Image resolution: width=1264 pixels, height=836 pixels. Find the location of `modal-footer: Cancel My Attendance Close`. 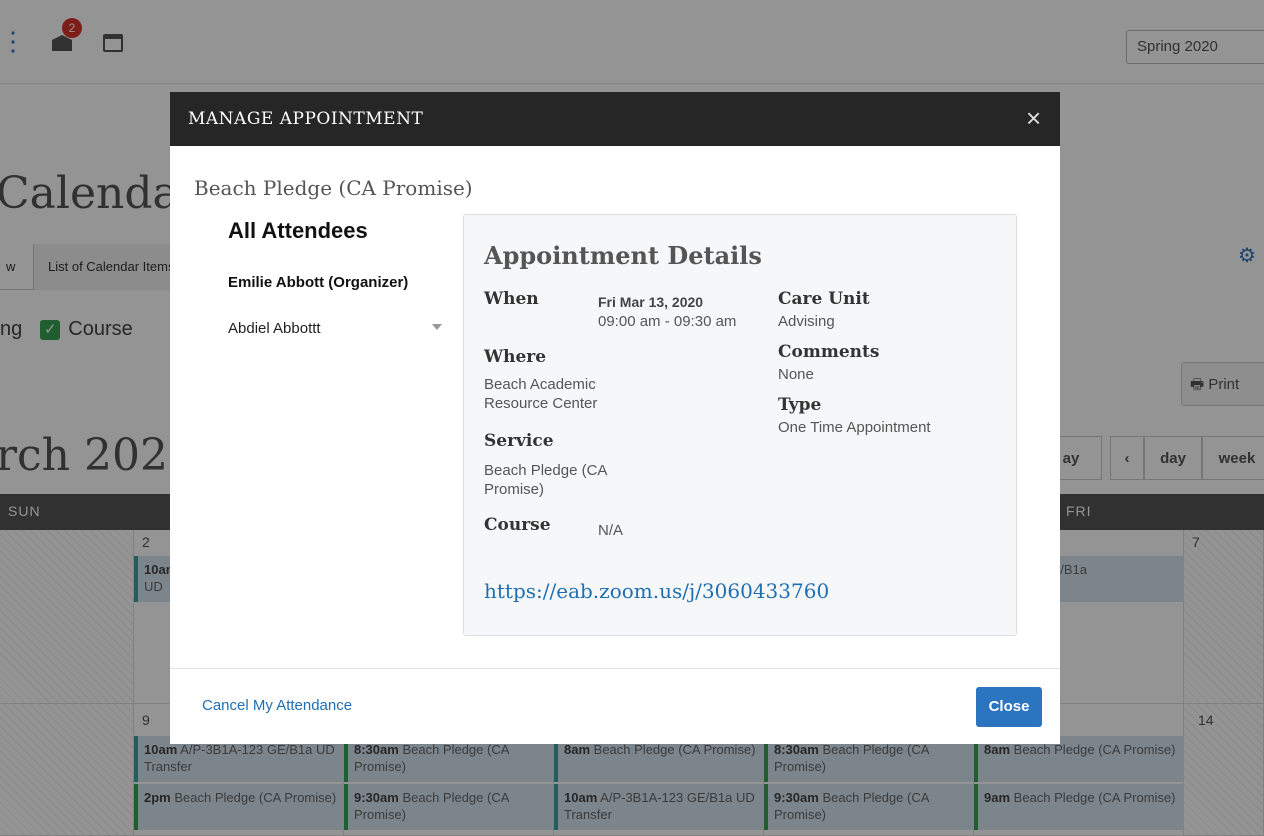

modal-footer: Cancel My Attendance Close is located at coordinates (615, 706).